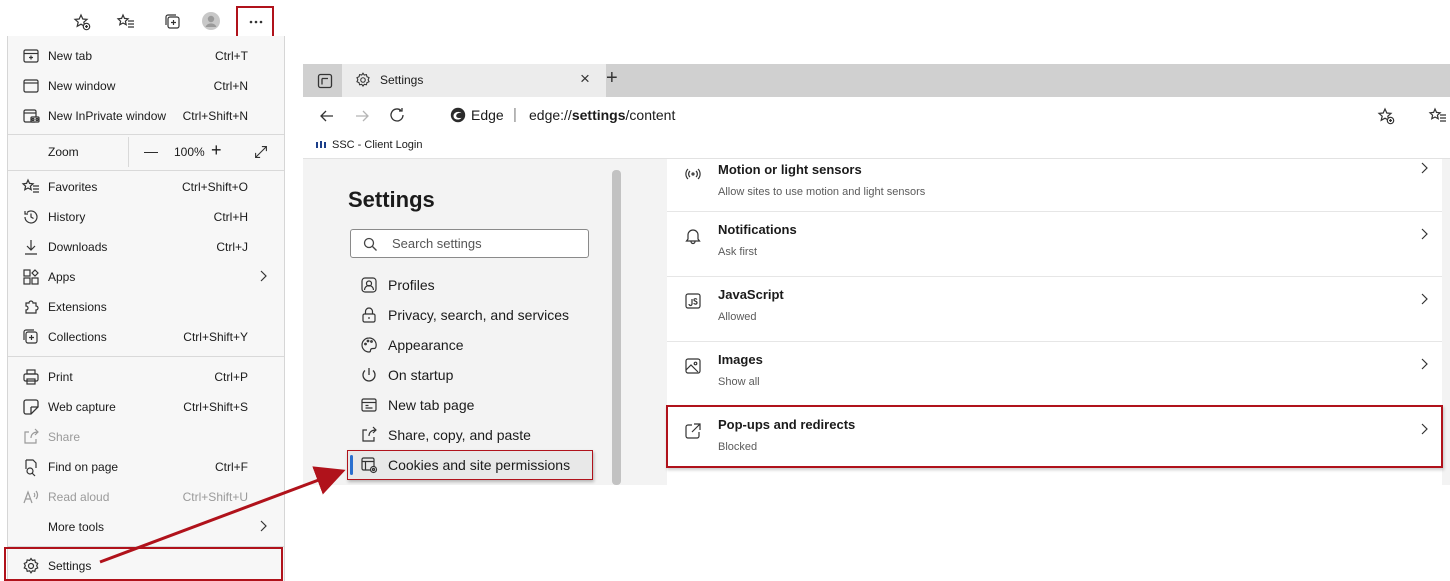  What do you see at coordinates (222, 515) in the screenshot?
I see `annotation-arrow` at bounding box center [222, 515].